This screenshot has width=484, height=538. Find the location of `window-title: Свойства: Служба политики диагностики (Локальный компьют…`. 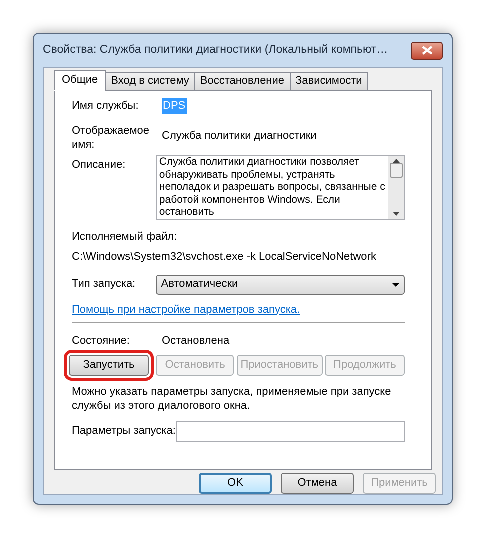

window-title: Свойства: Служба политики диагностики (Локальный компьют… is located at coordinates (215, 50).